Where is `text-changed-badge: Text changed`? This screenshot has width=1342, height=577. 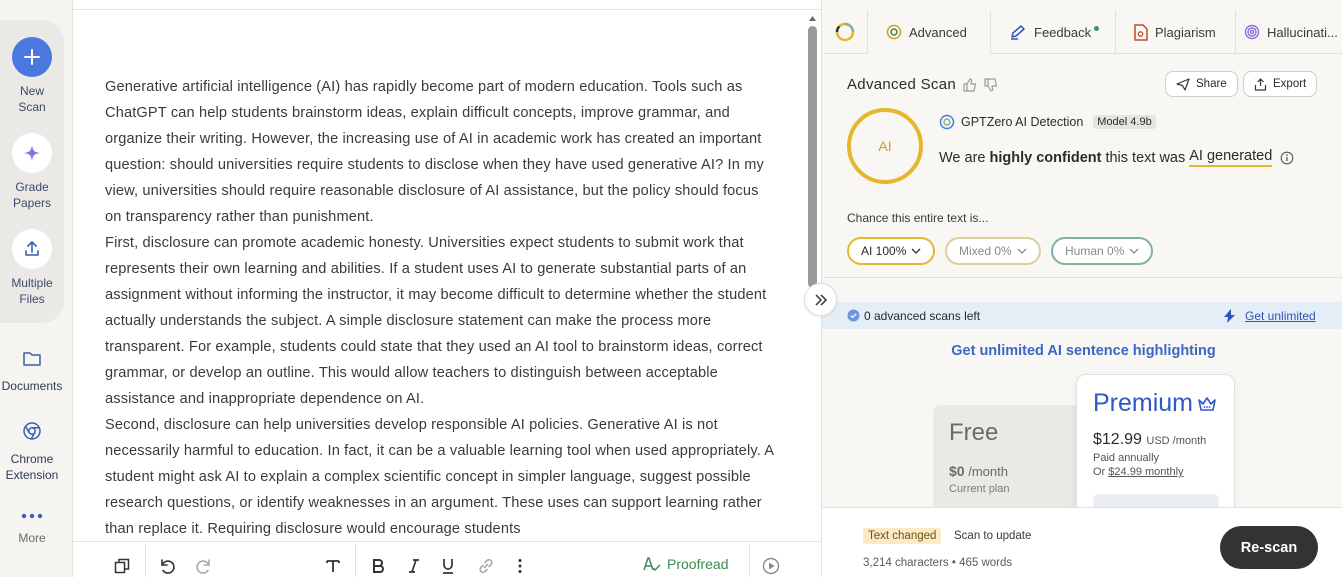
text-changed-badge: Text changed is located at coordinates (902, 536).